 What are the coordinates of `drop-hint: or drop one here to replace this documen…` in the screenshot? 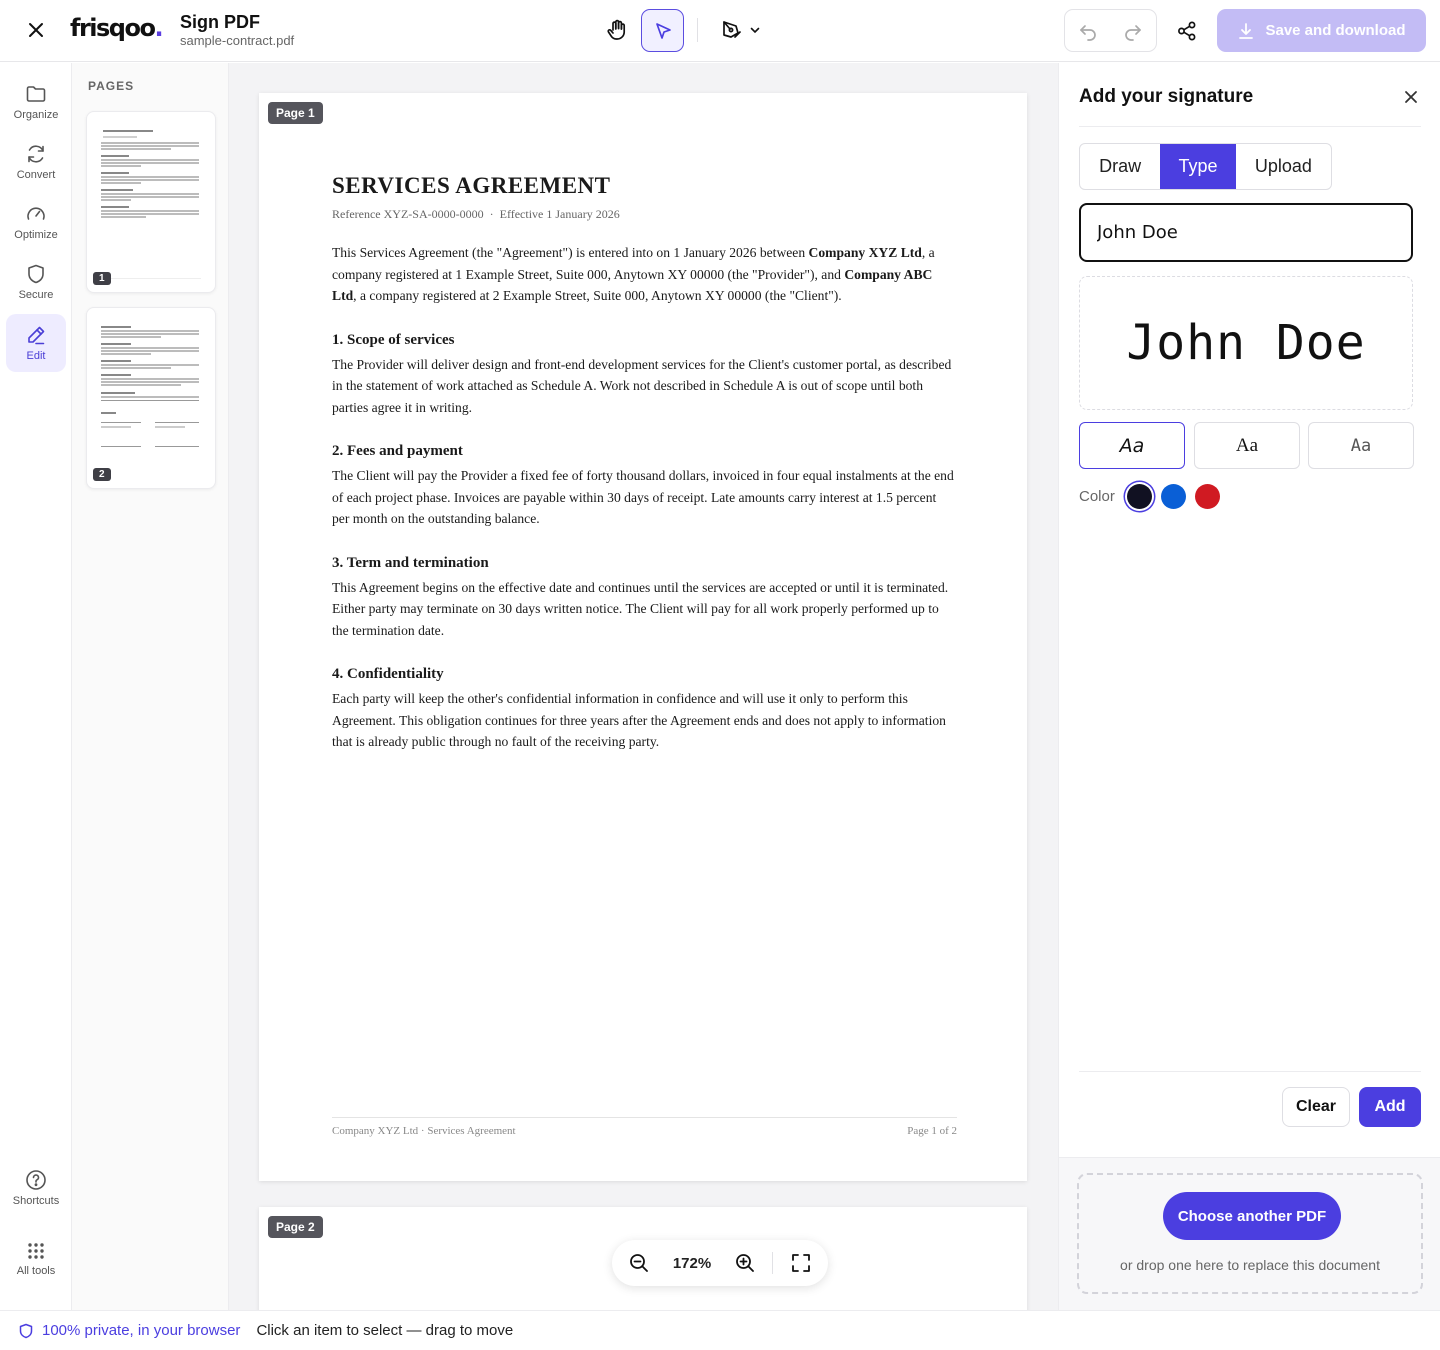 It's located at (1250, 1265).